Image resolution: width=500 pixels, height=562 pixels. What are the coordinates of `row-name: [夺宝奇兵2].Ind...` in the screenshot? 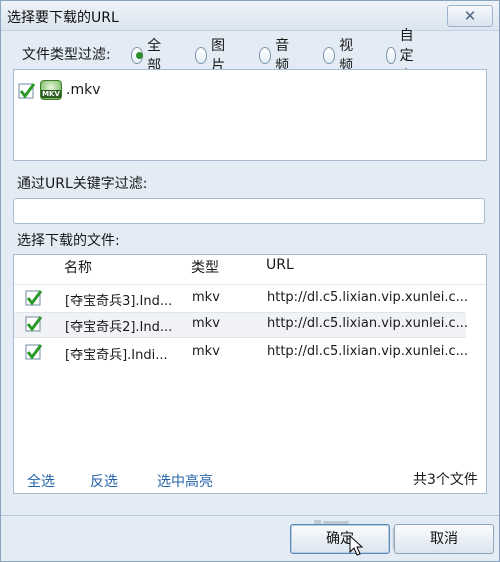 It's located at (119, 327).